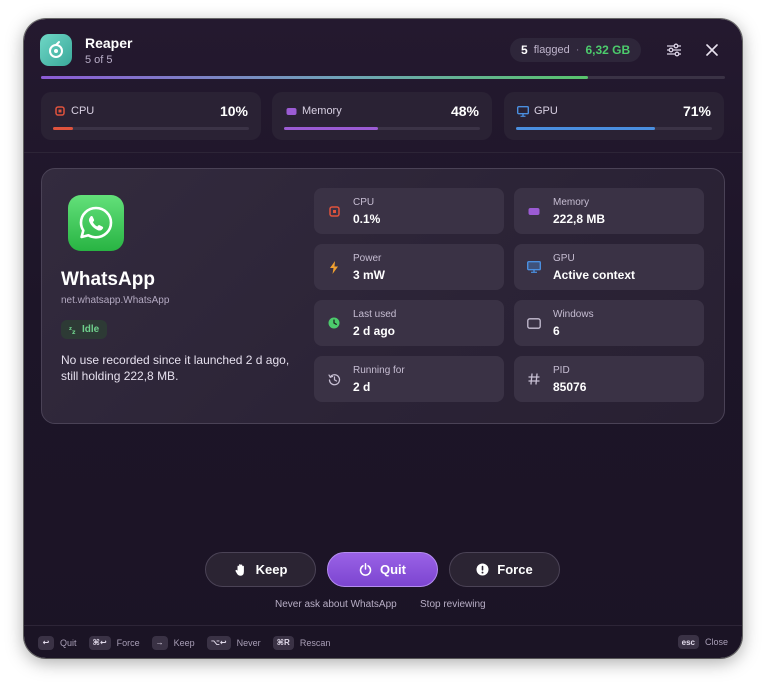  I want to click on shortcut-close: esc Close, so click(702, 642).